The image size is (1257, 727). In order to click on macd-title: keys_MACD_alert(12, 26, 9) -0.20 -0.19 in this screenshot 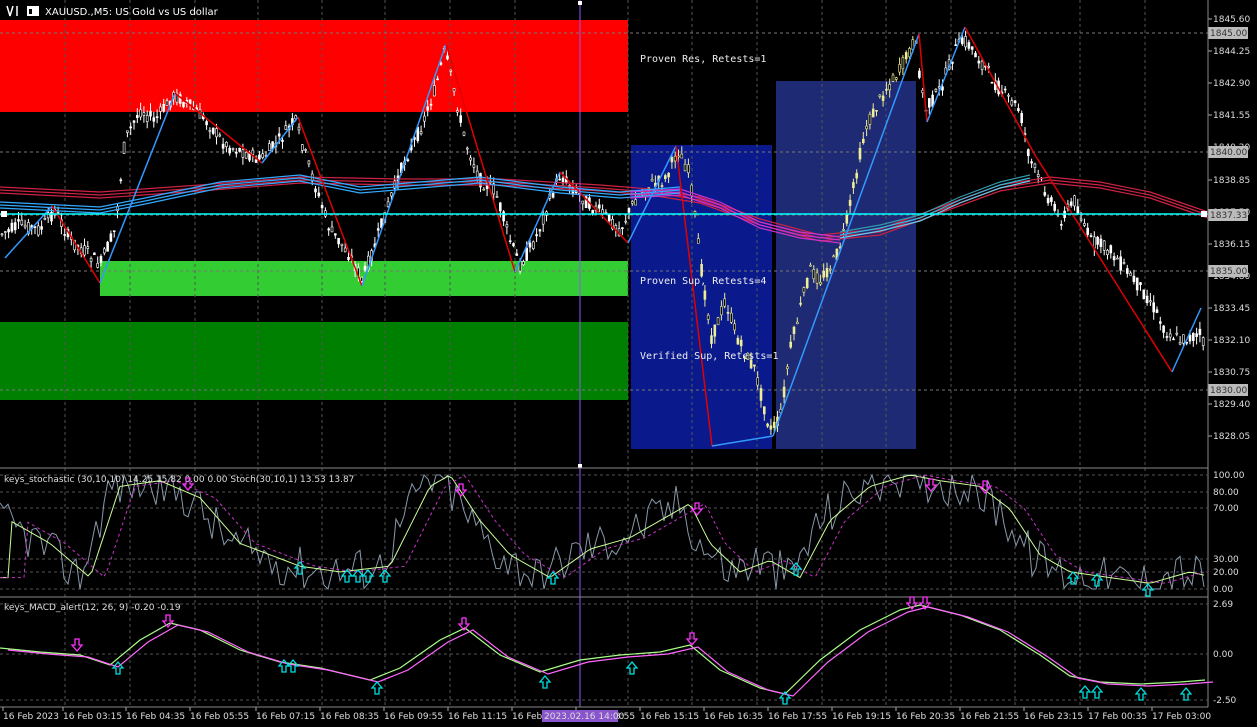, I will do `click(92, 608)`.